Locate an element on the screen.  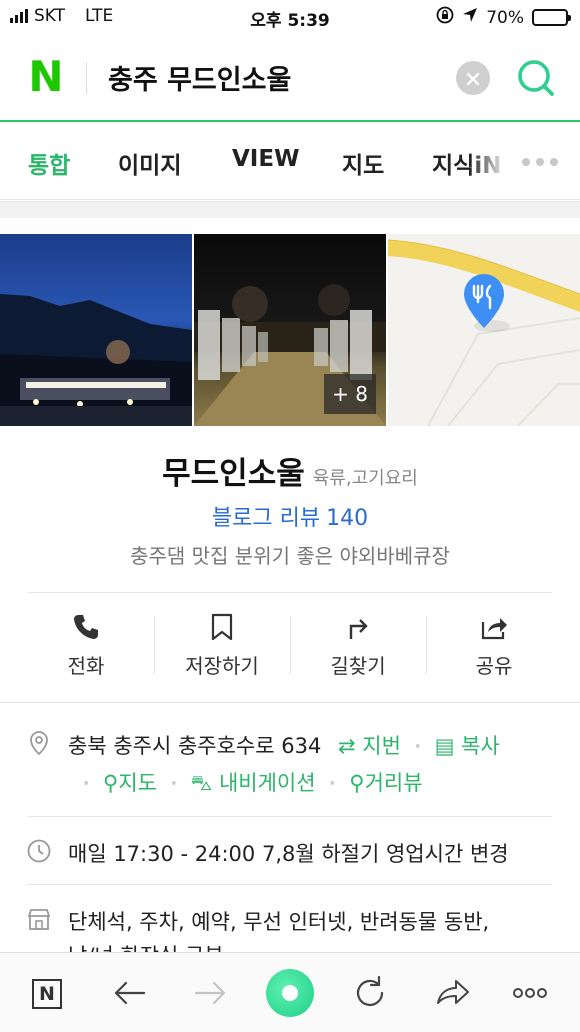
blog-review-count: 140 is located at coordinates (347, 518).